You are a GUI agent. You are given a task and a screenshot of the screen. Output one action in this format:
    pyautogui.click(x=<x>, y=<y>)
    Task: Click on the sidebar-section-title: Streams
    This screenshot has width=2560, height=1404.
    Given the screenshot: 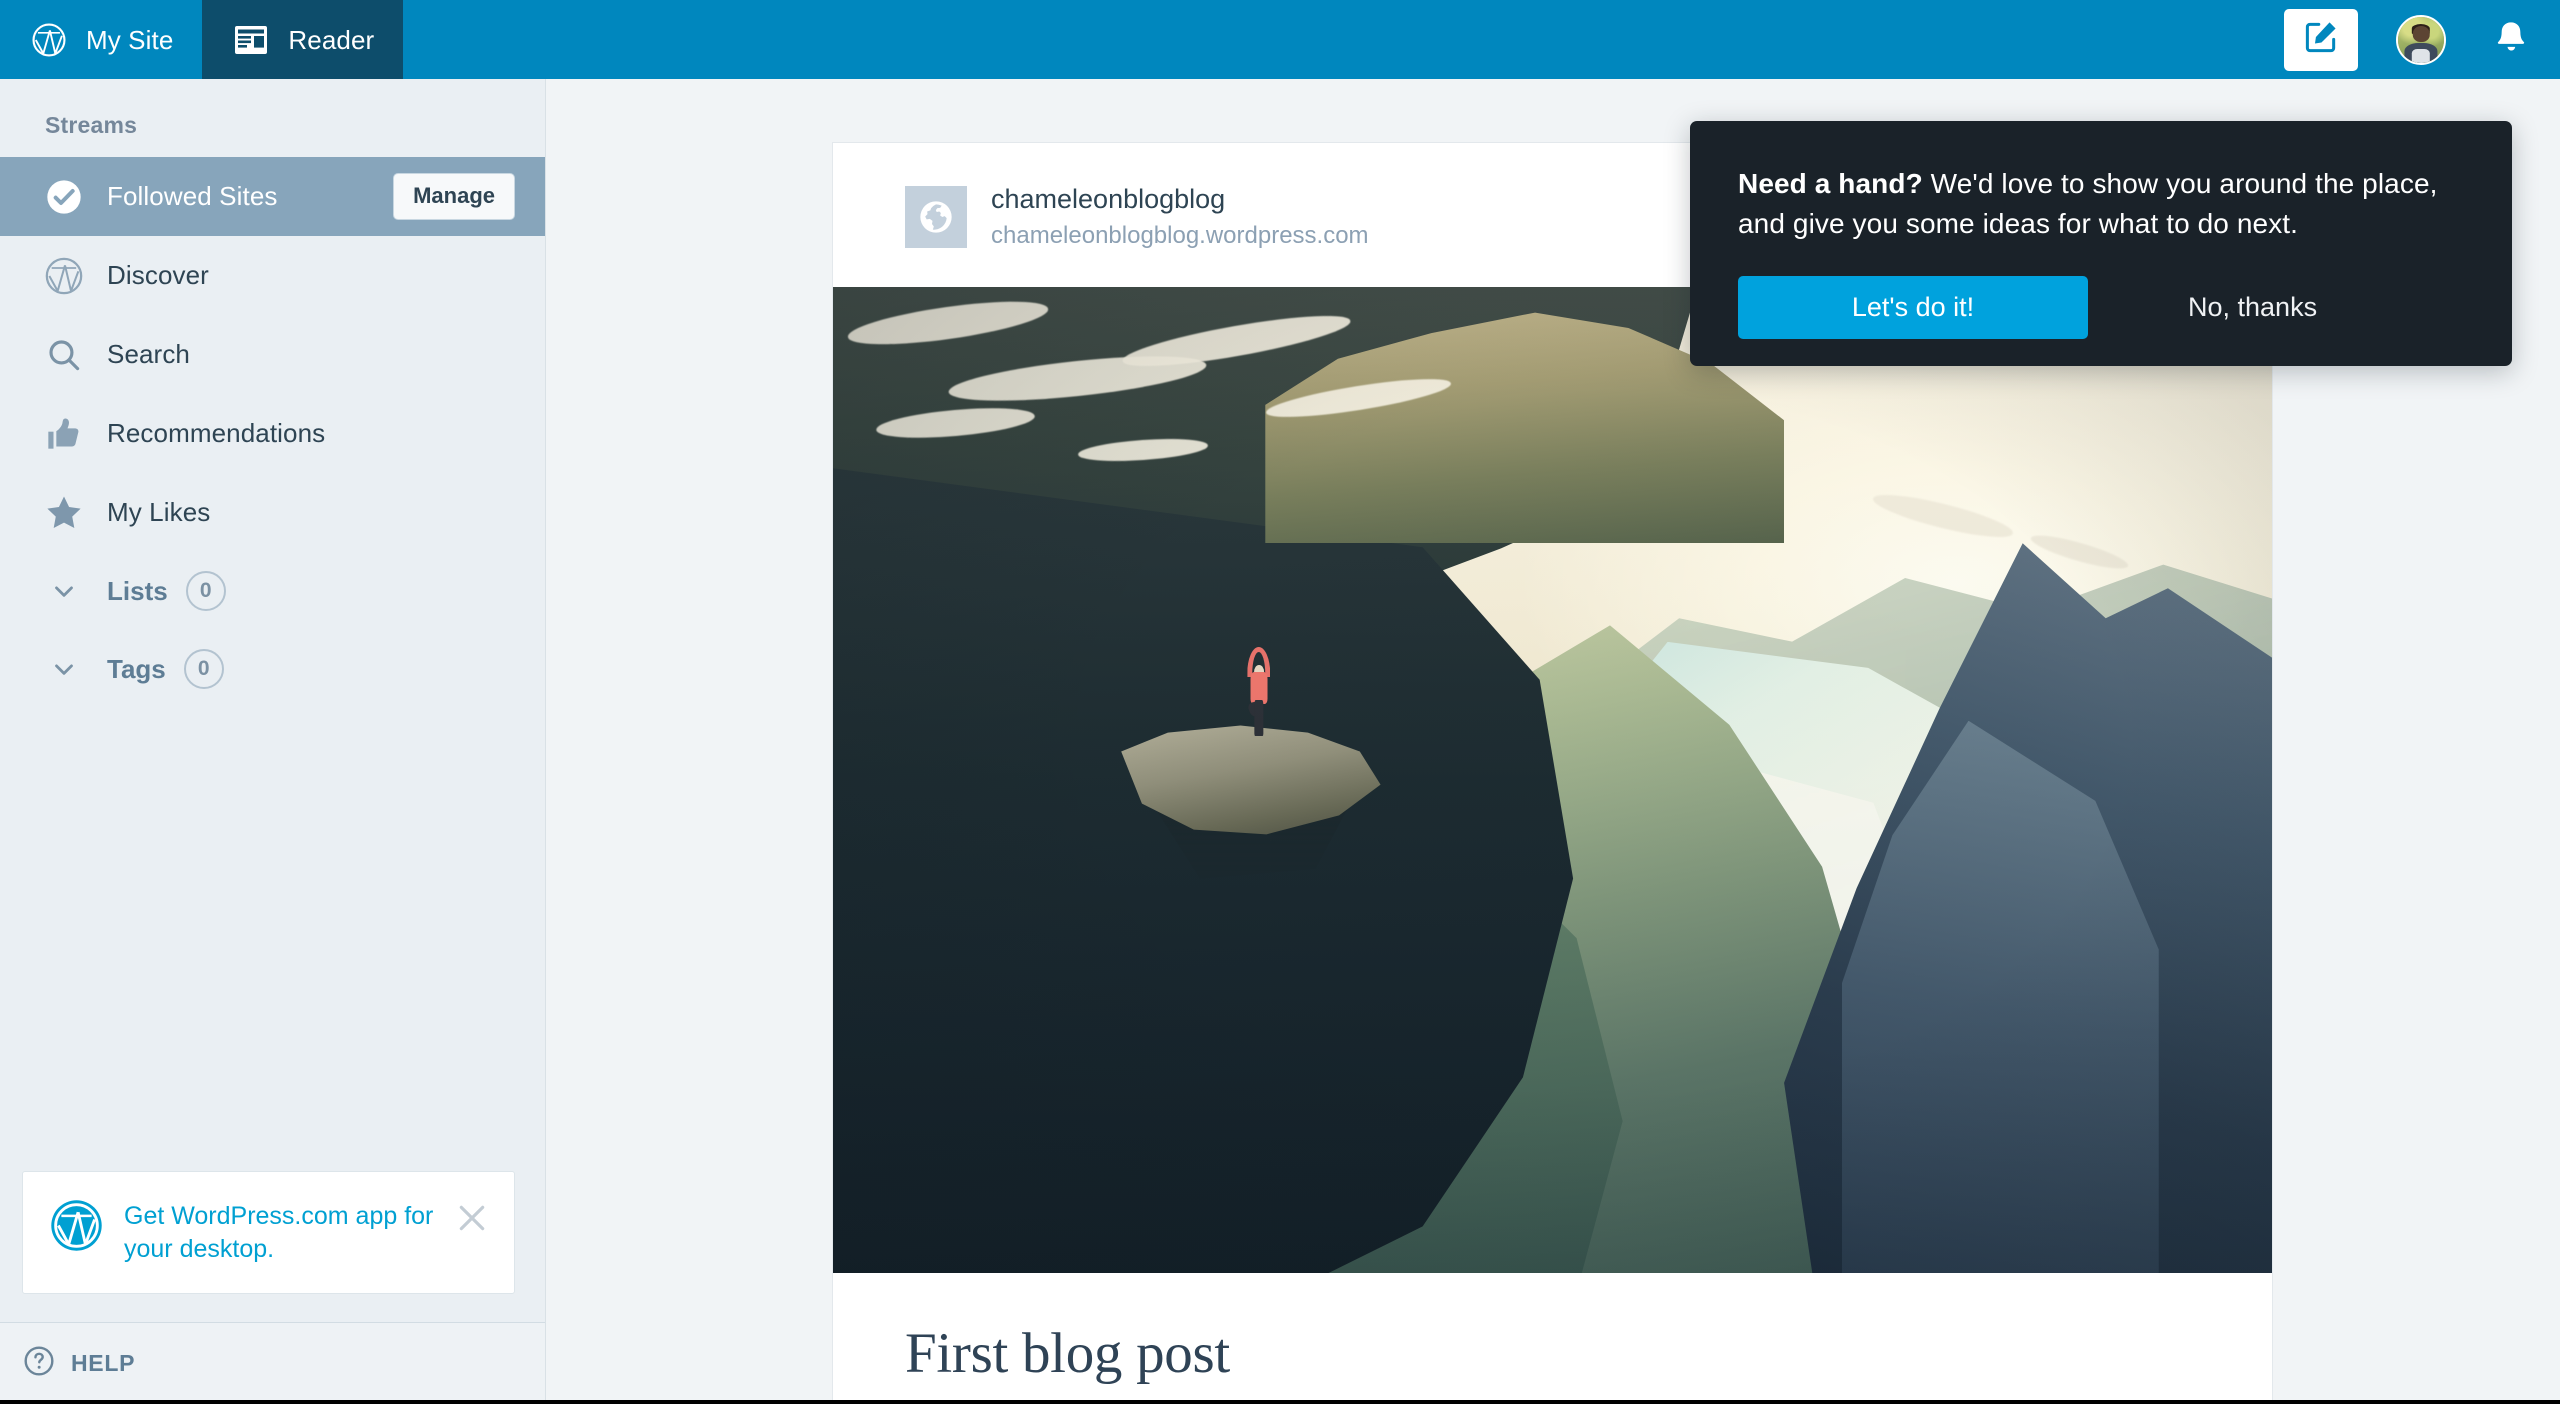 What is the action you would take?
    pyautogui.click(x=91, y=125)
    